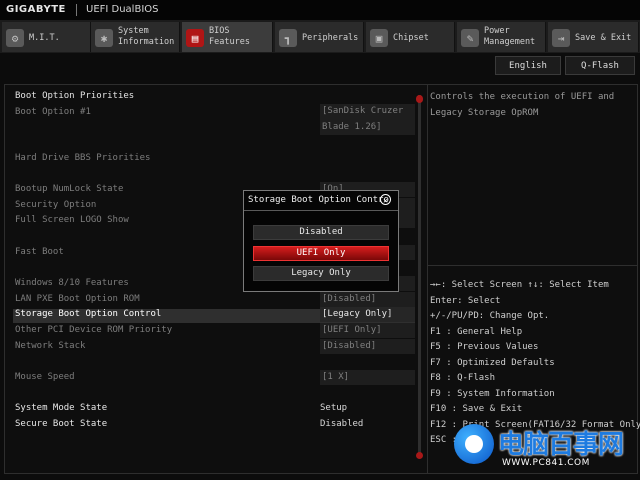 This screenshot has height=480, width=640. Describe the element at coordinates (76, 10) in the screenshot. I see `title-separator` at that location.